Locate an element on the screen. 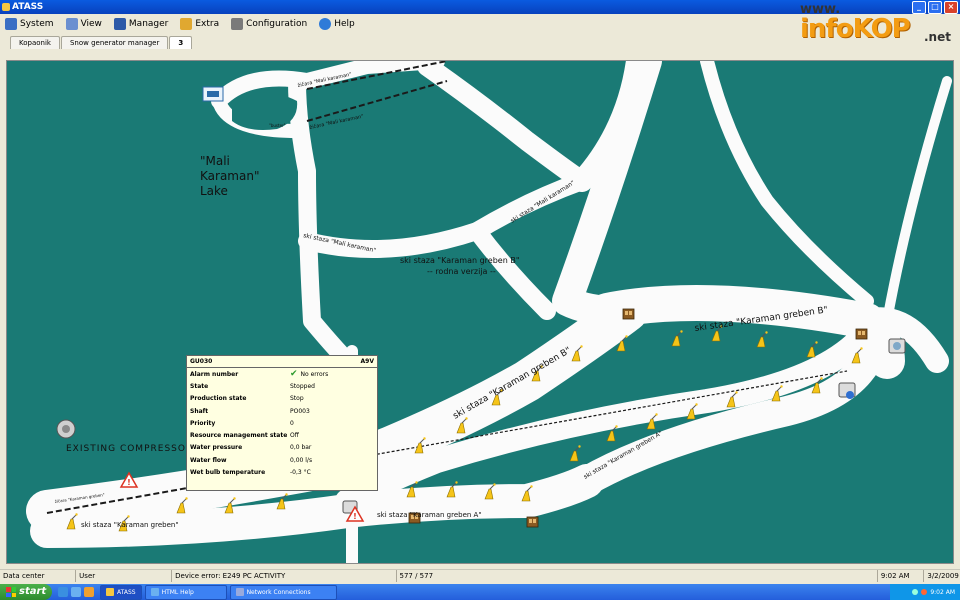 Image resolution: width=960 pixels, height=600 pixels. small-label: "buster" is located at coordinates (277, 125).